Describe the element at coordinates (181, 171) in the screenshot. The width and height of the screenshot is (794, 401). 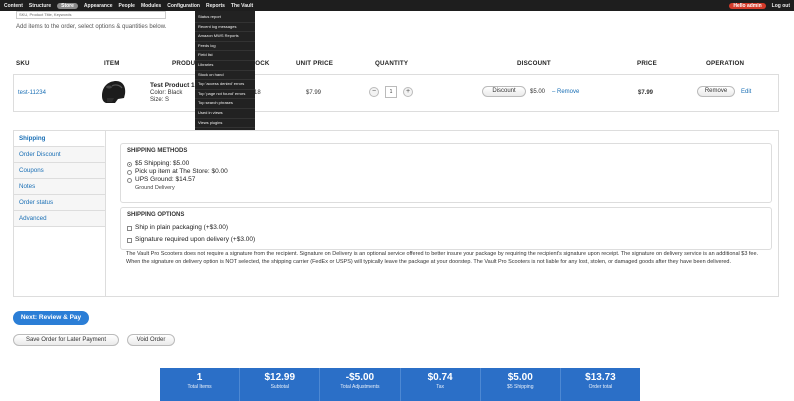
I see `shipping-method-pickup-label: Pick up item at The Store: $0.00` at that location.